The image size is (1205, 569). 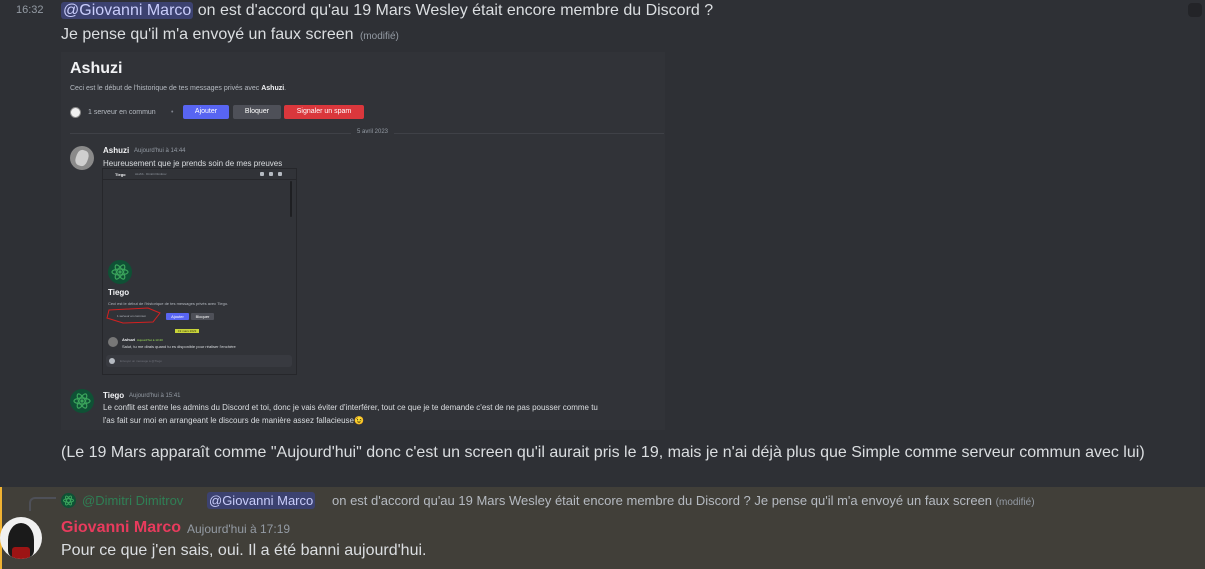 I want to click on message-timestamp: 16:32, so click(x=30, y=10).